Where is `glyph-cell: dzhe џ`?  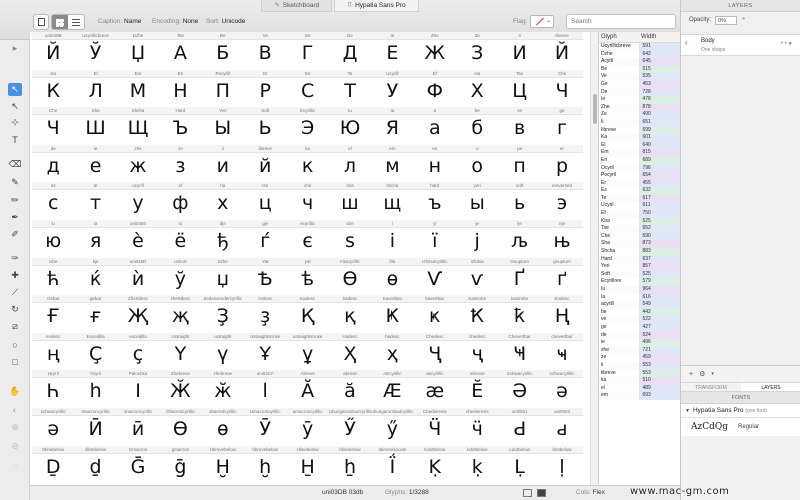
glyph-cell: dzhe џ is located at coordinates (222, 274).